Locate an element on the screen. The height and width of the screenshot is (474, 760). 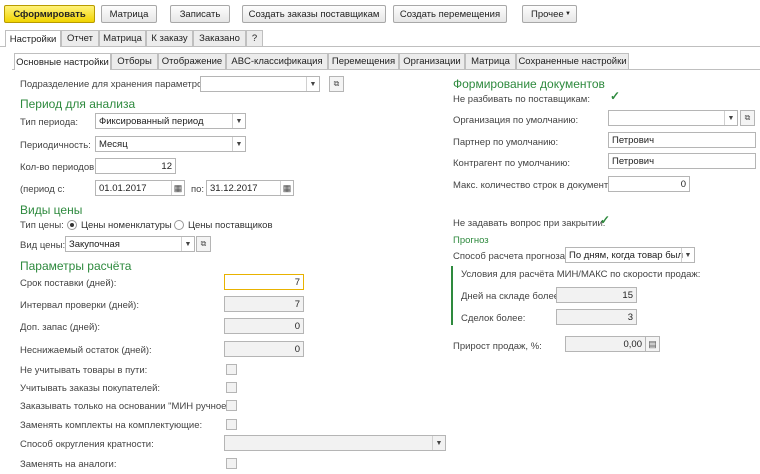
radio-nomenclature-label: Цены номенклатуры is located at coordinates (126, 225).